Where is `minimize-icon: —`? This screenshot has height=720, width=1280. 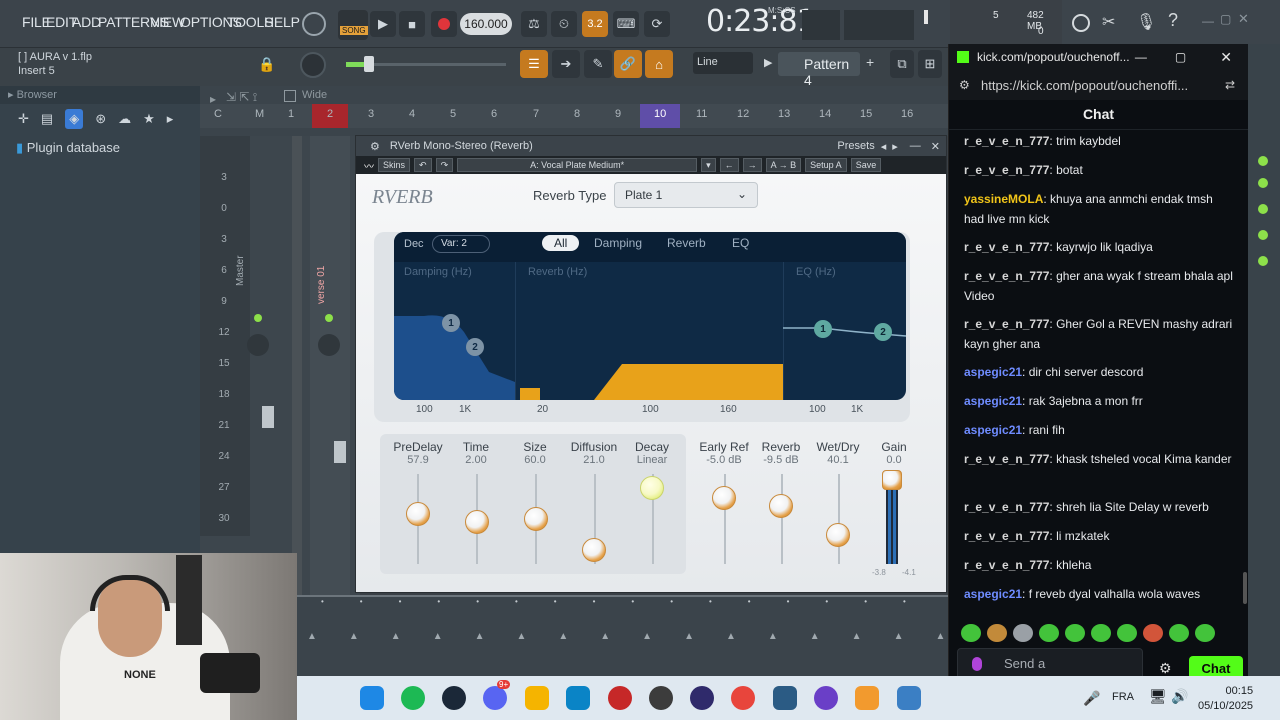 minimize-icon: — is located at coordinates (1208, 21).